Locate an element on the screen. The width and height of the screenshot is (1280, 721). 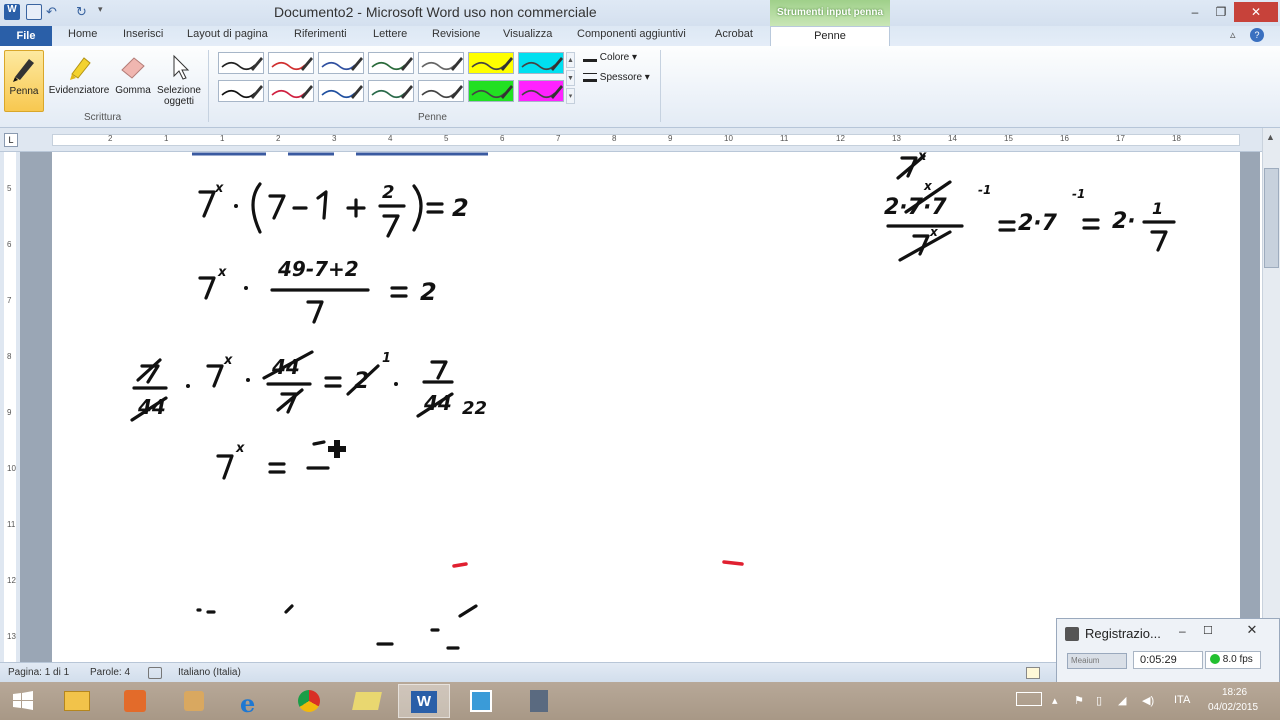
svg-text: -1 is located at coordinates (984, 190).